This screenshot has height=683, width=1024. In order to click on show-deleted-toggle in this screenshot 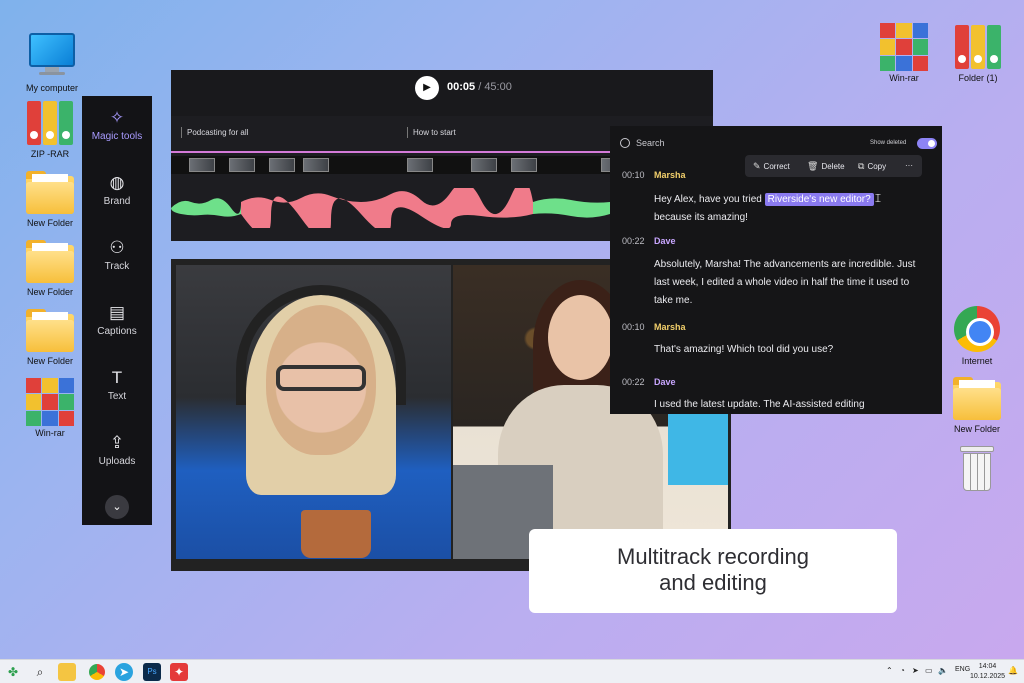, I will do `click(927, 143)`.